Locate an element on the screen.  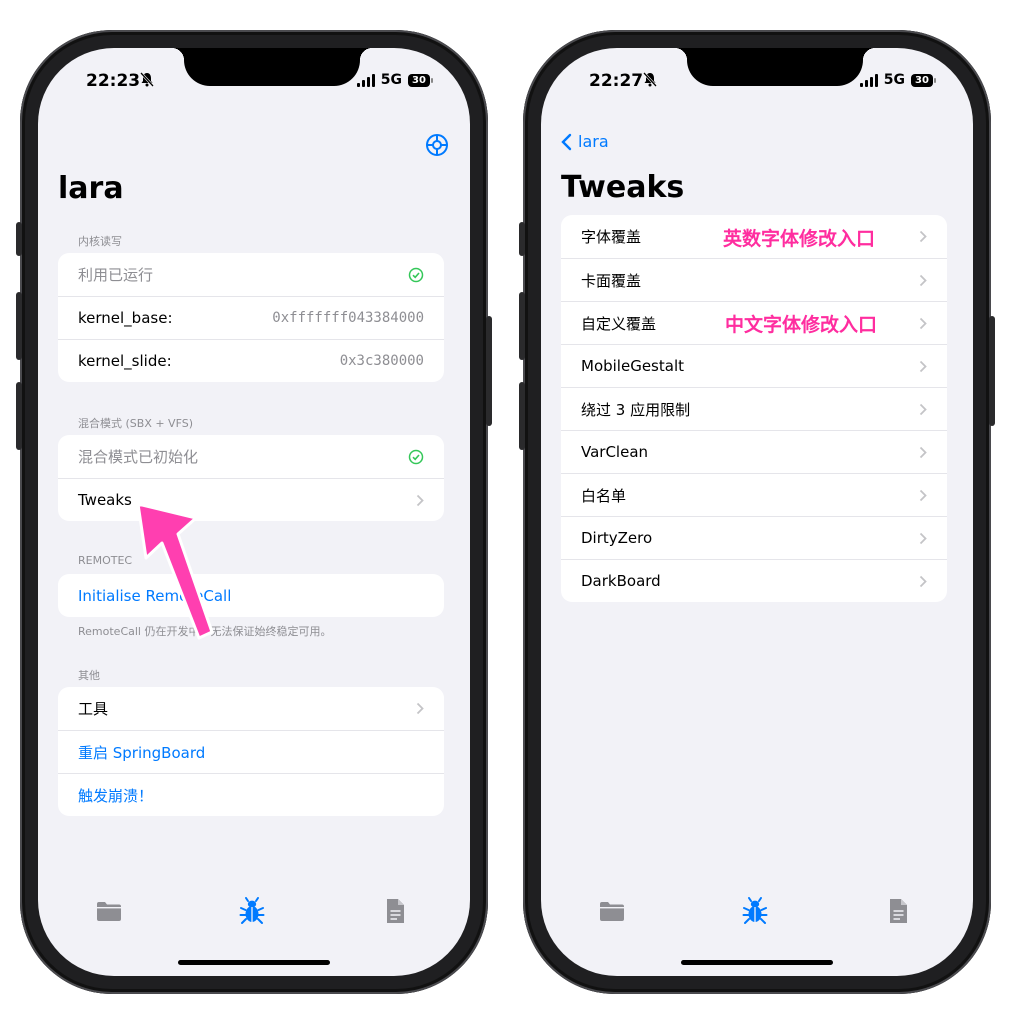
gear-icon is located at coordinates (437, 145).